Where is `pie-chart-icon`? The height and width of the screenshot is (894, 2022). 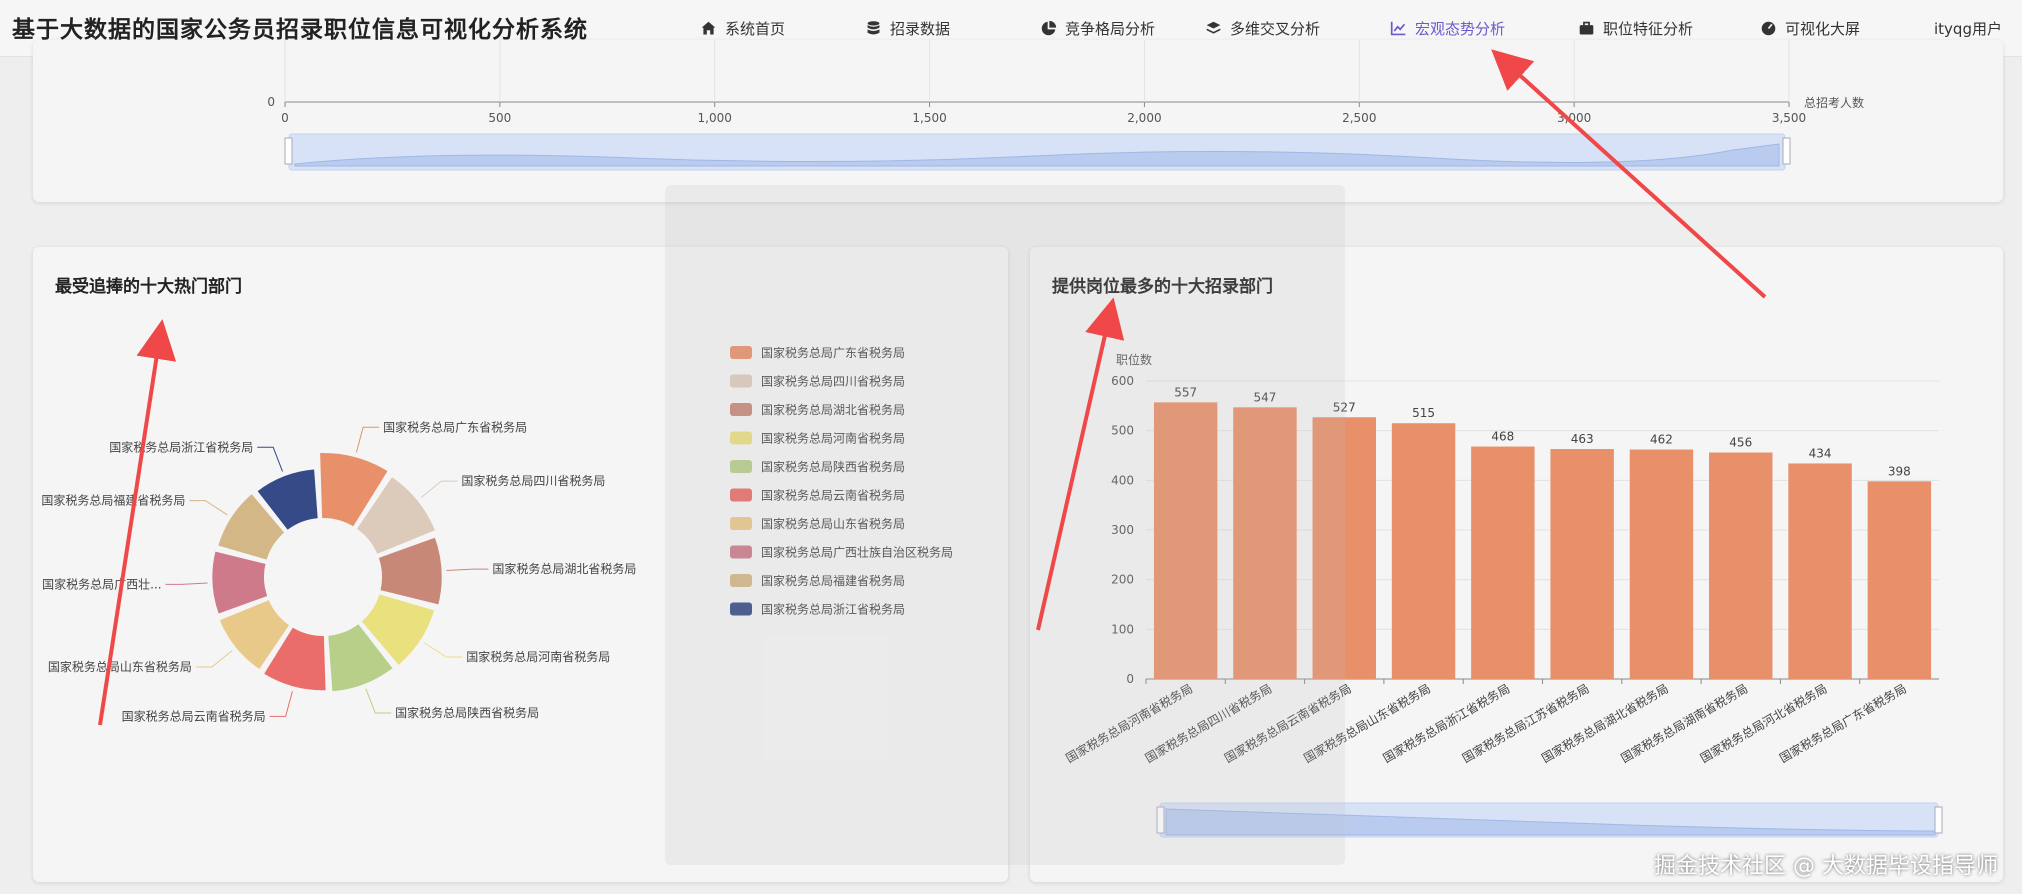
pie-chart-icon is located at coordinates (1049, 27).